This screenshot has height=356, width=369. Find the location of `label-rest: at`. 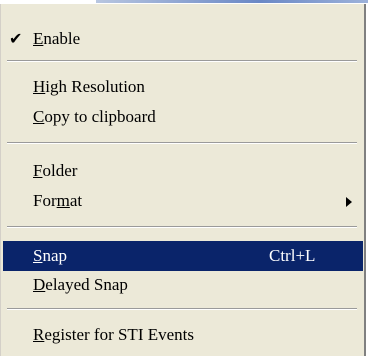

label-rest: at is located at coordinates (76, 200).